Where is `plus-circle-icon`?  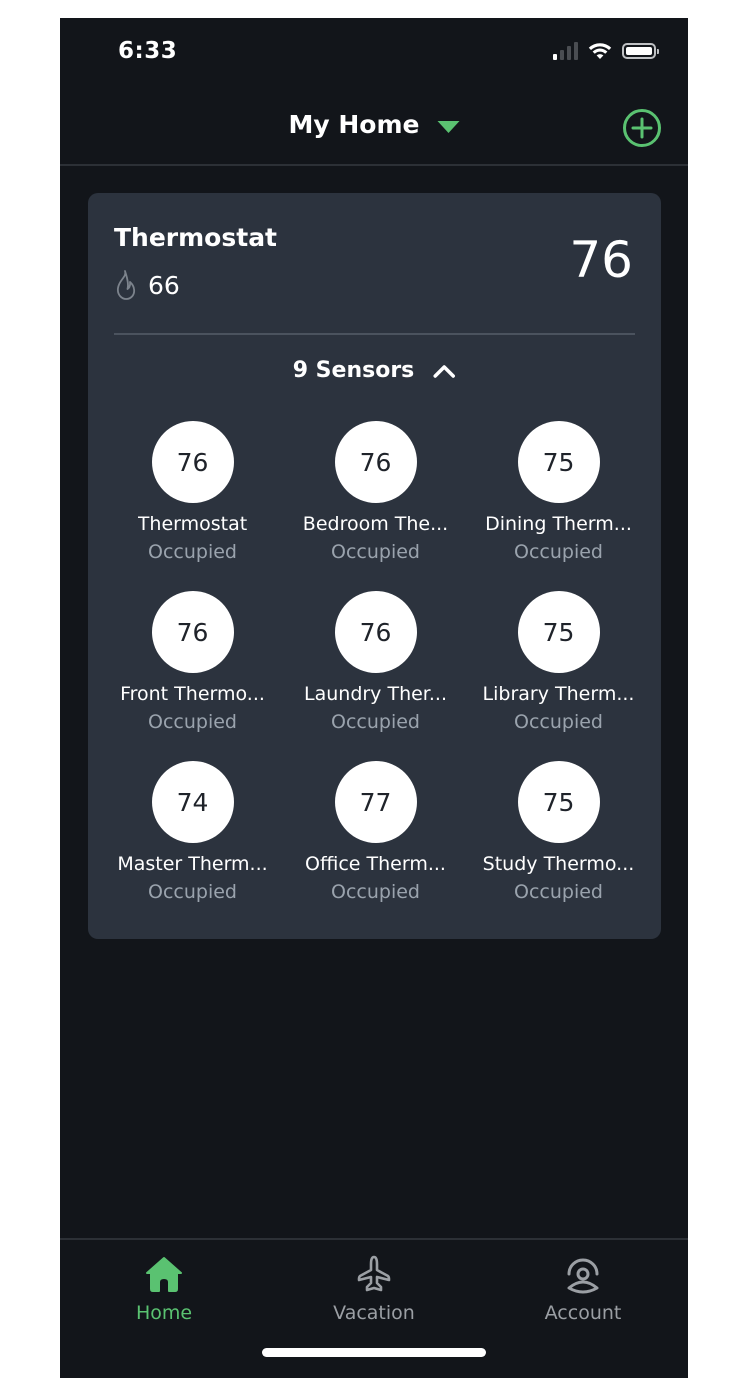 plus-circle-icon is located at coordinates (642, 128).